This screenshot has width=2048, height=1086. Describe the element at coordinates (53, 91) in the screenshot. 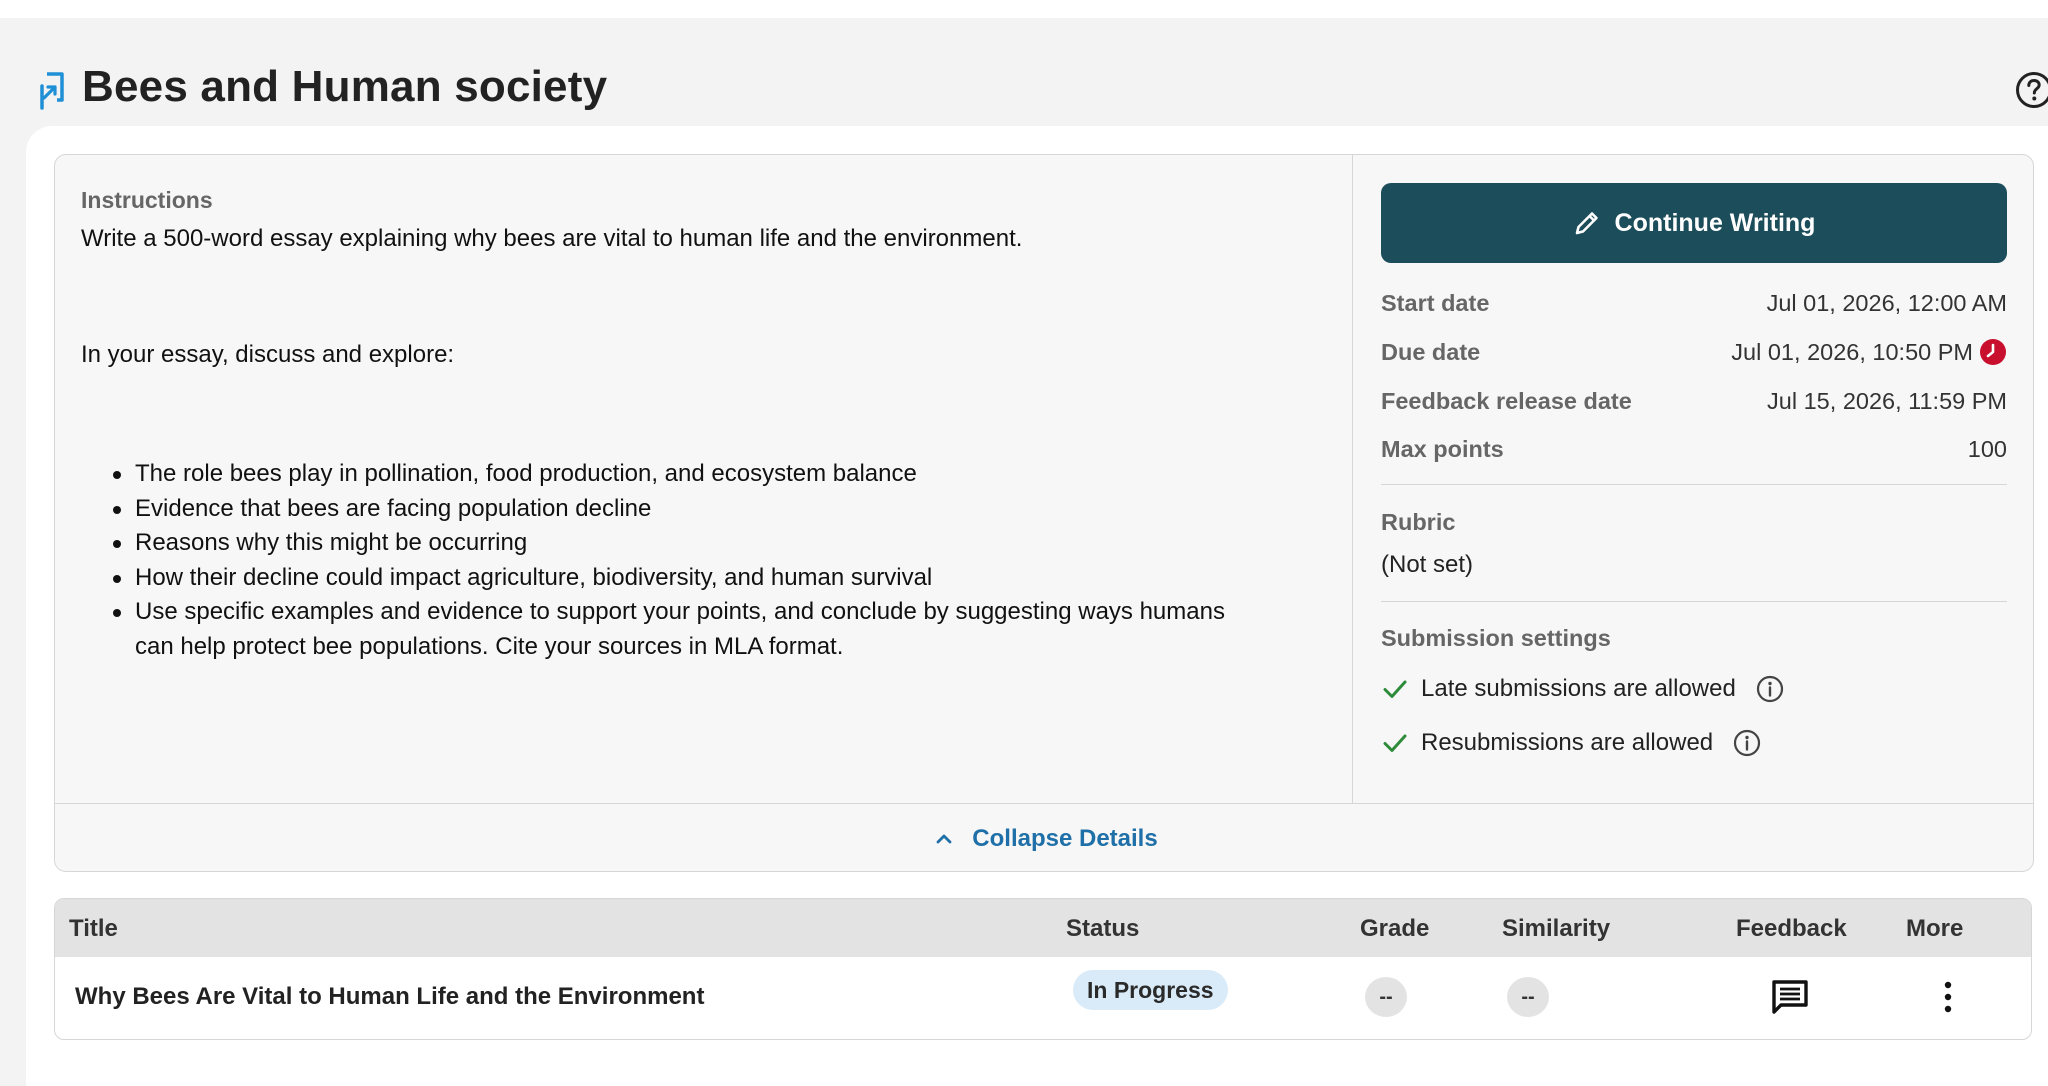

I see `assignment-icon` at that location.